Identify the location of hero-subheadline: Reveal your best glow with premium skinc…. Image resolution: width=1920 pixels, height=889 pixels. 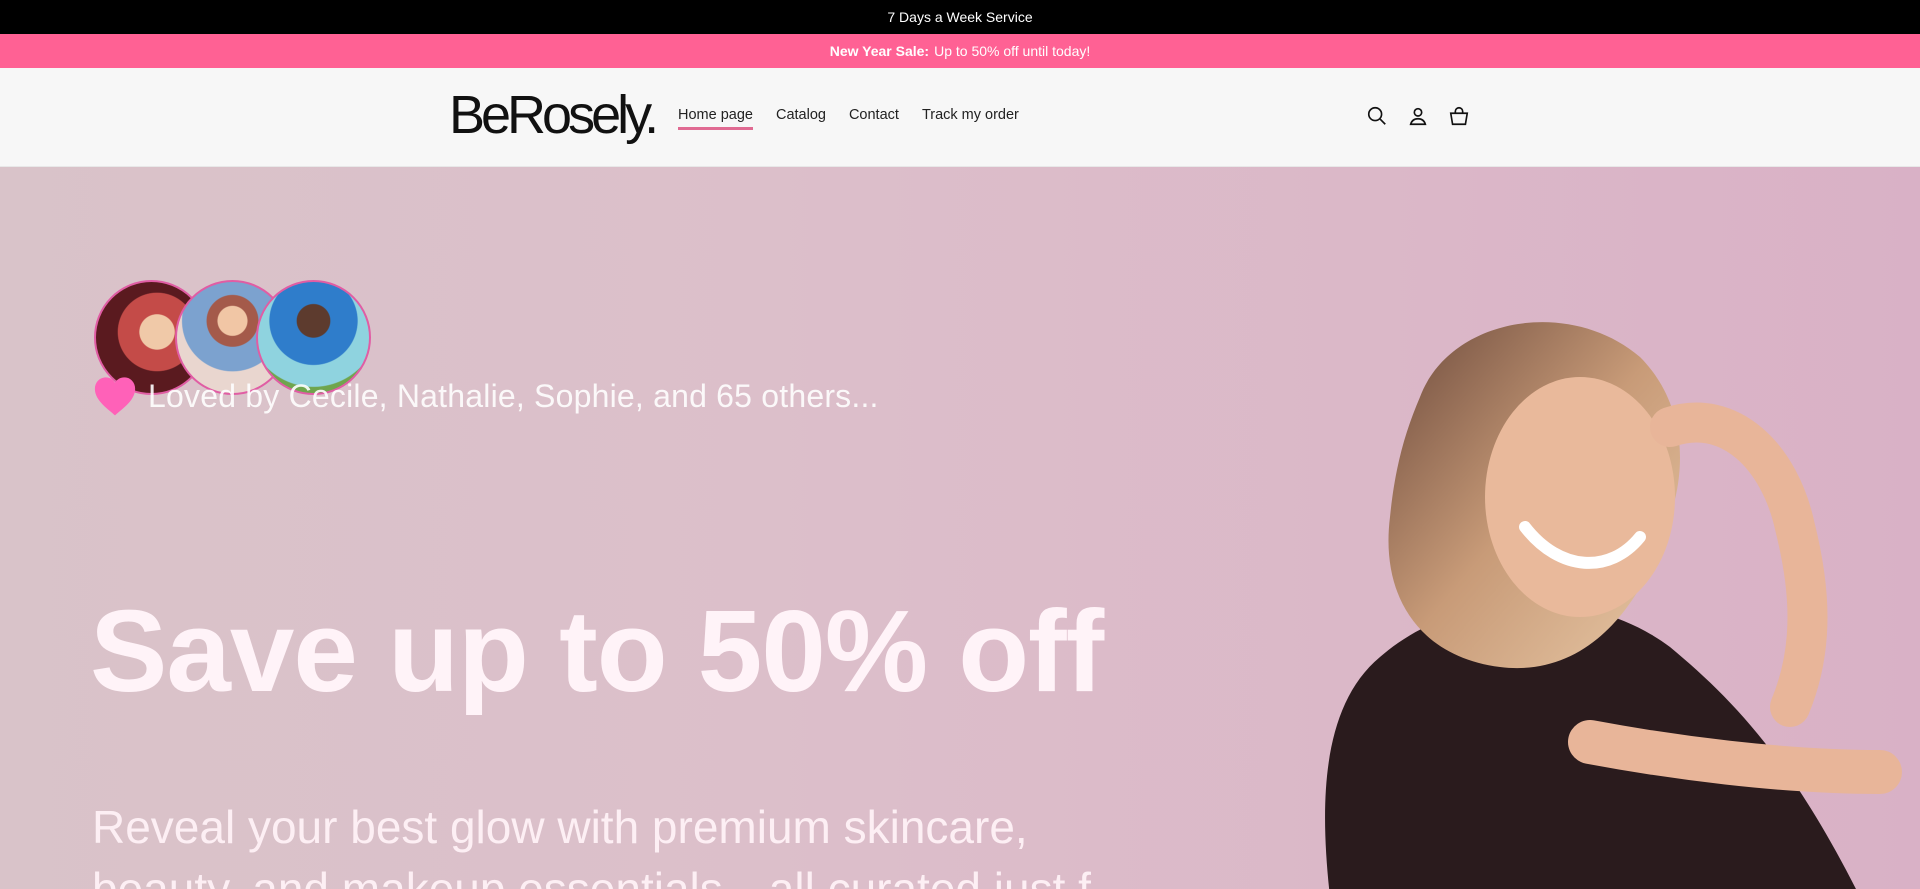
(591, 845).